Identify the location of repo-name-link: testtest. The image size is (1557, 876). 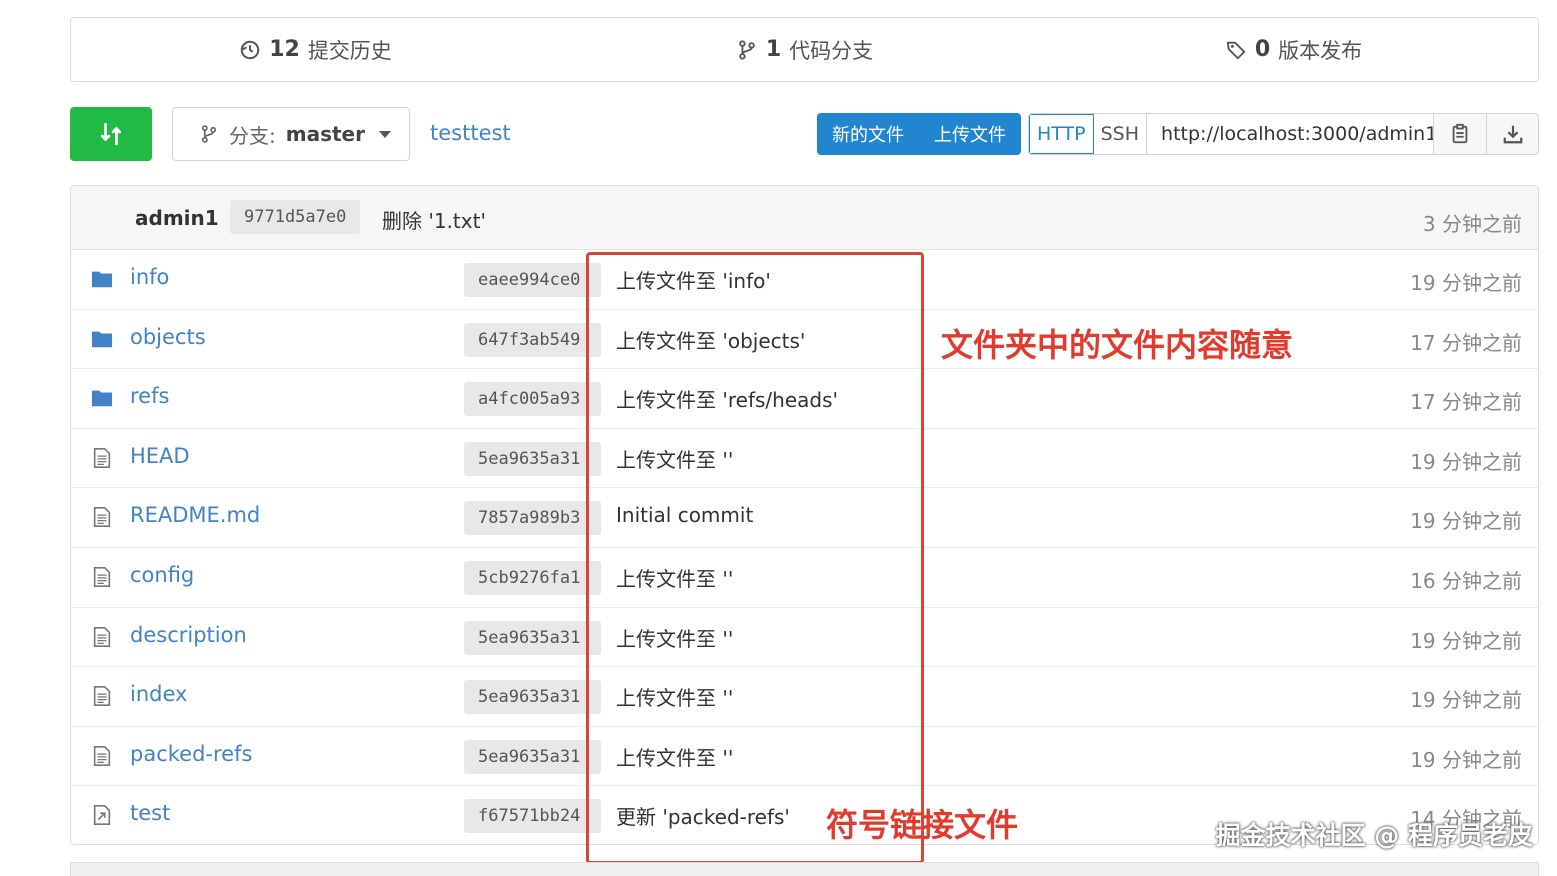
(470, 133).